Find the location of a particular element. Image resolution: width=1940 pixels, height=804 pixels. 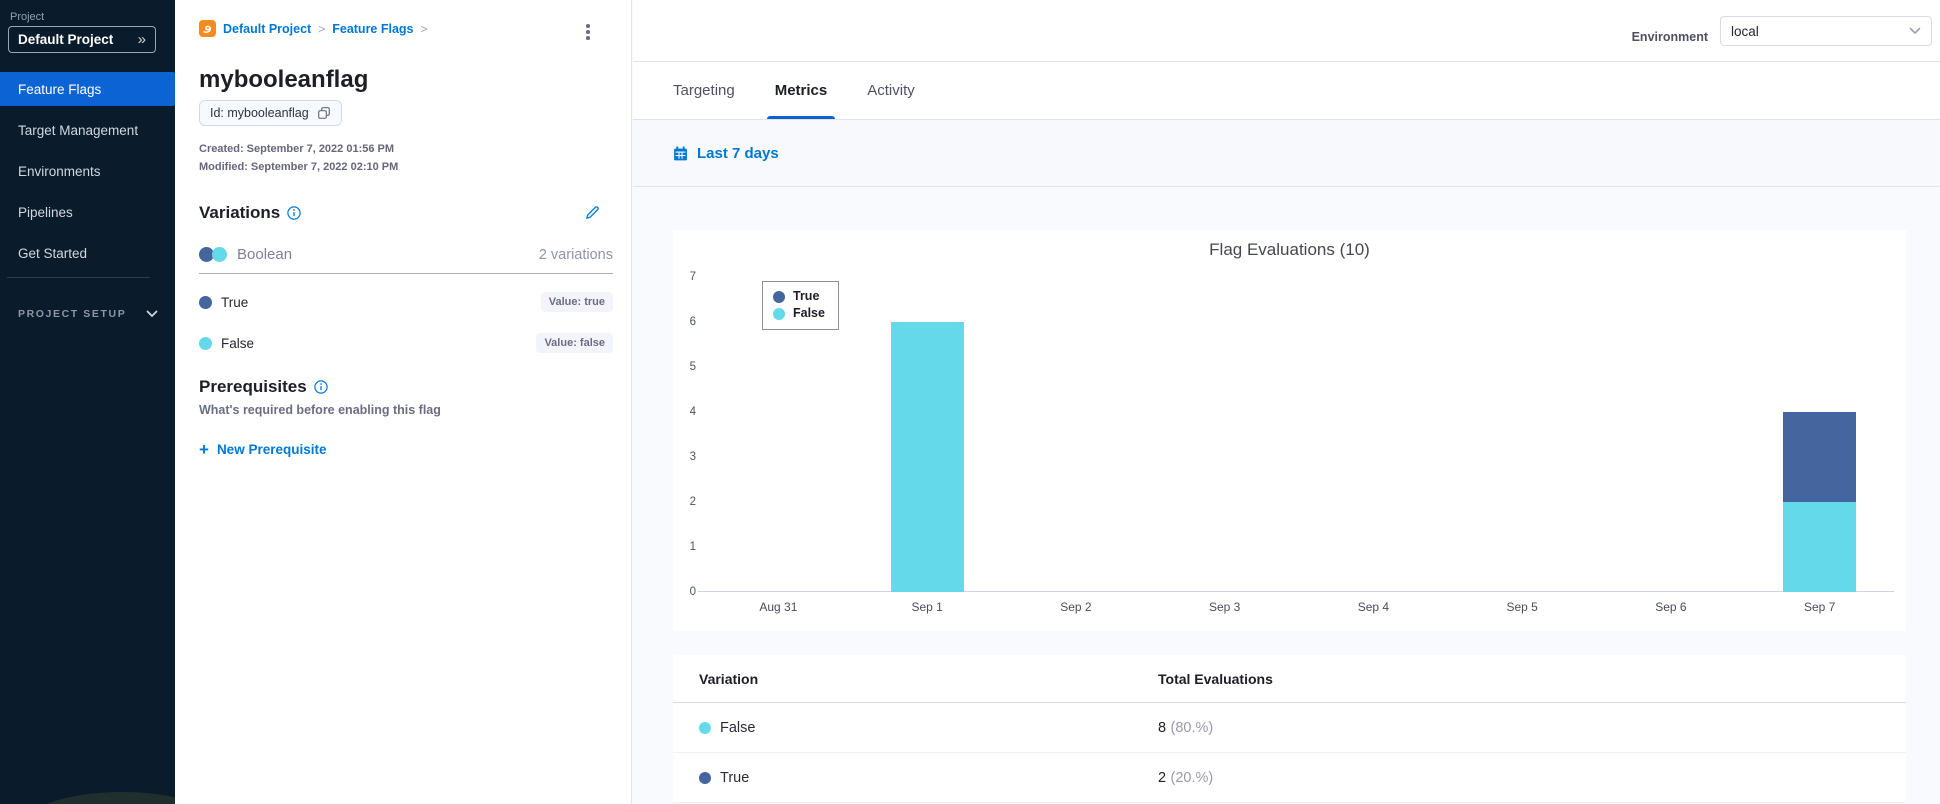

y-tick-label: 2 is located at coordinates (692, 502).